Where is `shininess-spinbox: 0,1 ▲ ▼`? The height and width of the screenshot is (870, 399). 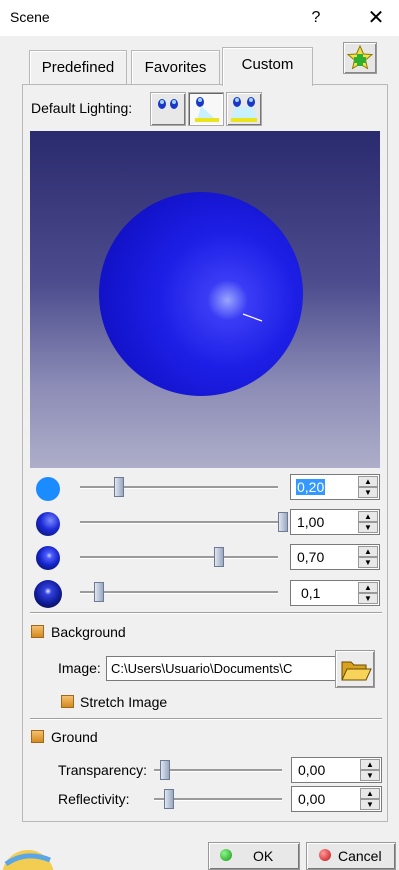 shininess-spinbox: 0,1 ▲ ▼ is located at coordinates (335, 593).